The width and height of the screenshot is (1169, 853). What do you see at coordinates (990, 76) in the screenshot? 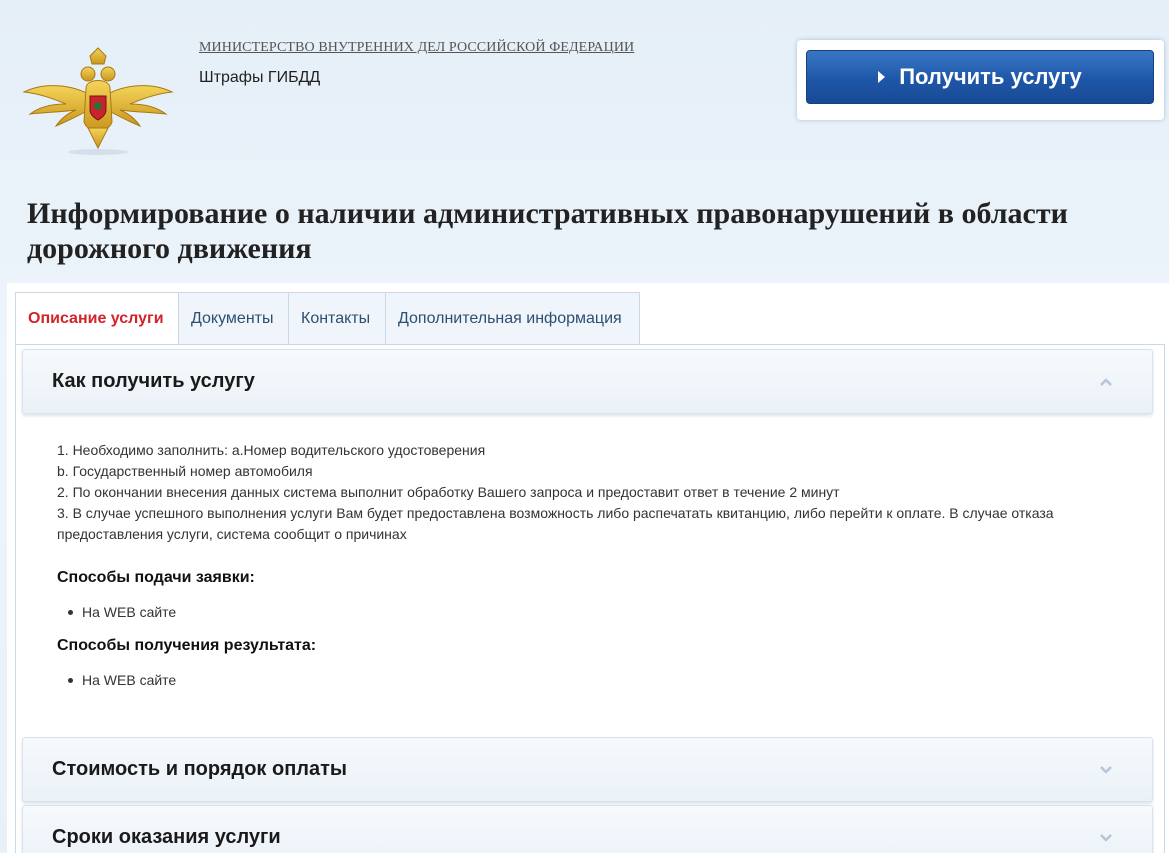
I see `get-service-label: Получить услугу` at bounding box center [990, 76].